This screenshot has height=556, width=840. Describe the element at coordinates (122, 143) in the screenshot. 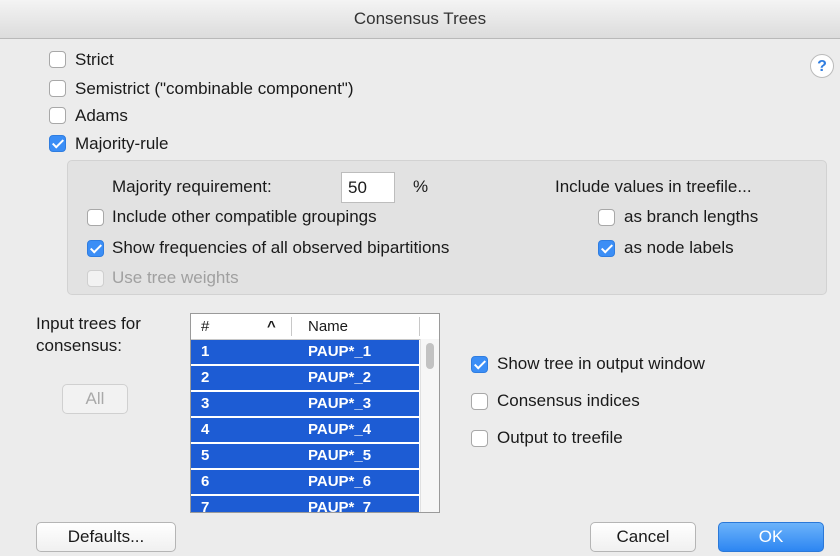

I see `majority-rule-label: Majority-rule` at that location.